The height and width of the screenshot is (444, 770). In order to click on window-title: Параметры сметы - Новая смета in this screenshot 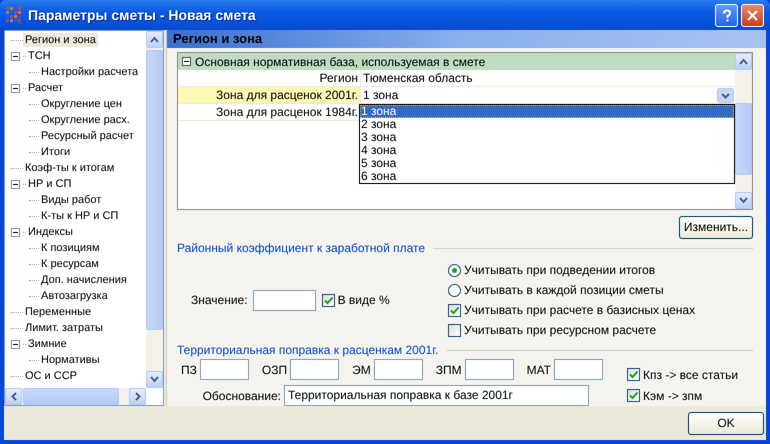, I will do `click(142, 15)`.